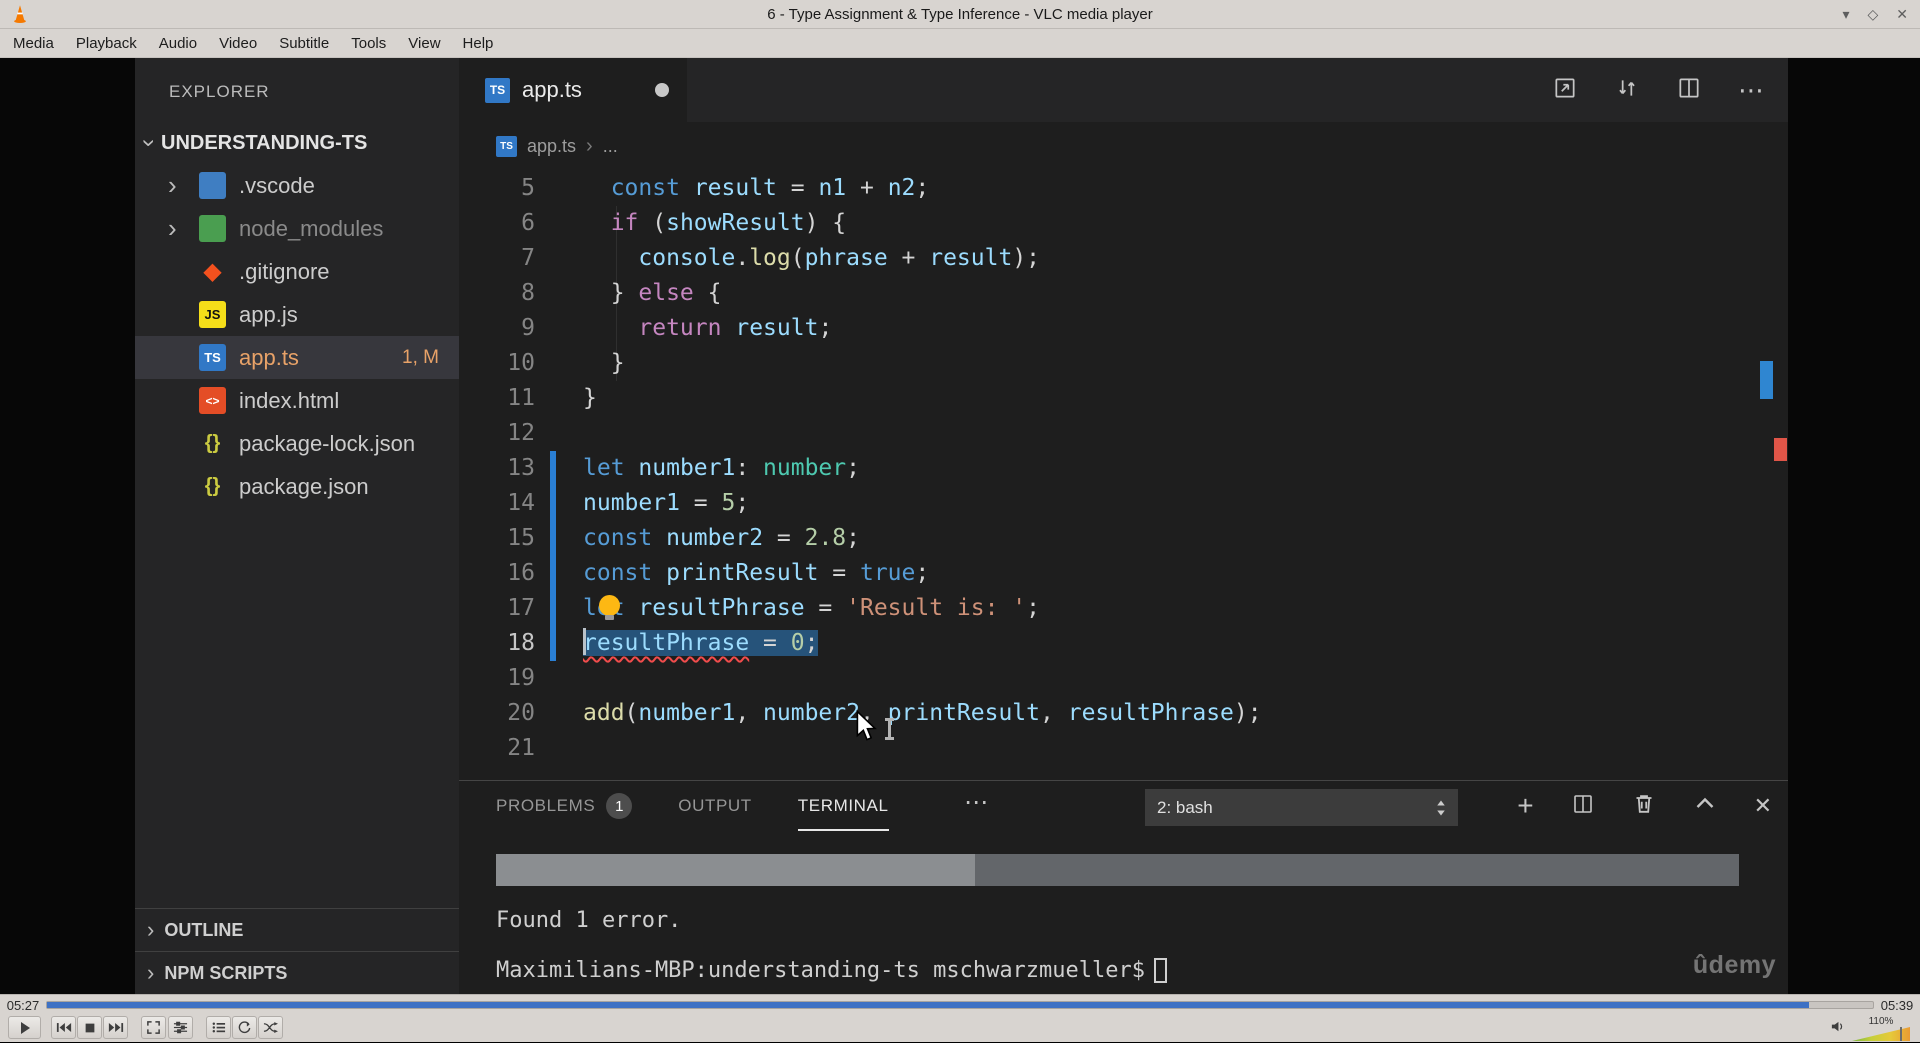 This screenshot has height=1043, width=1920. I want to click on kill-terminal-icon, so click(1644, 806).